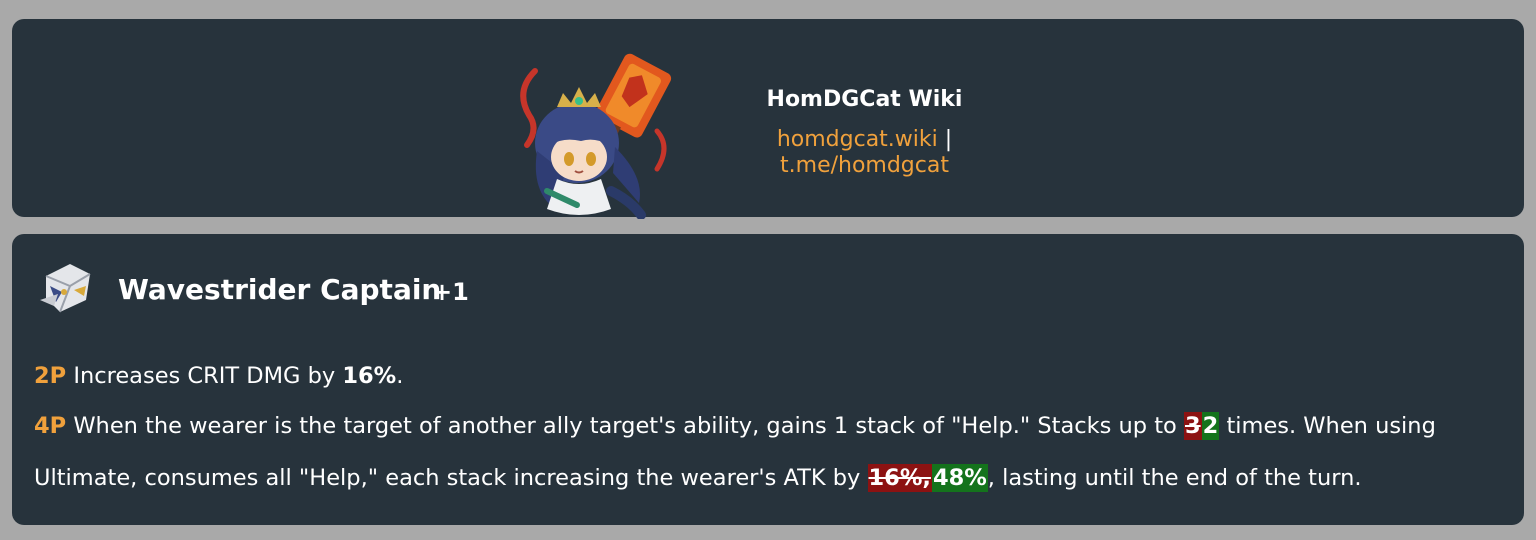 This screenshot has width=1536, height=540. Describe the element at coordinates (959, 478) in the screenshot. I see `atk-new-value: 48%` at that location.